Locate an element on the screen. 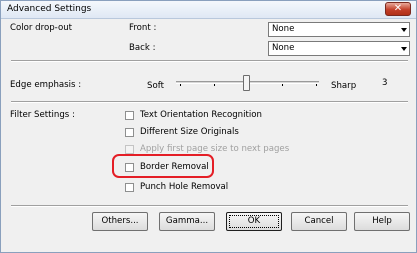  edge-emphasis-value: 3 is located at coordinates (385, 83).